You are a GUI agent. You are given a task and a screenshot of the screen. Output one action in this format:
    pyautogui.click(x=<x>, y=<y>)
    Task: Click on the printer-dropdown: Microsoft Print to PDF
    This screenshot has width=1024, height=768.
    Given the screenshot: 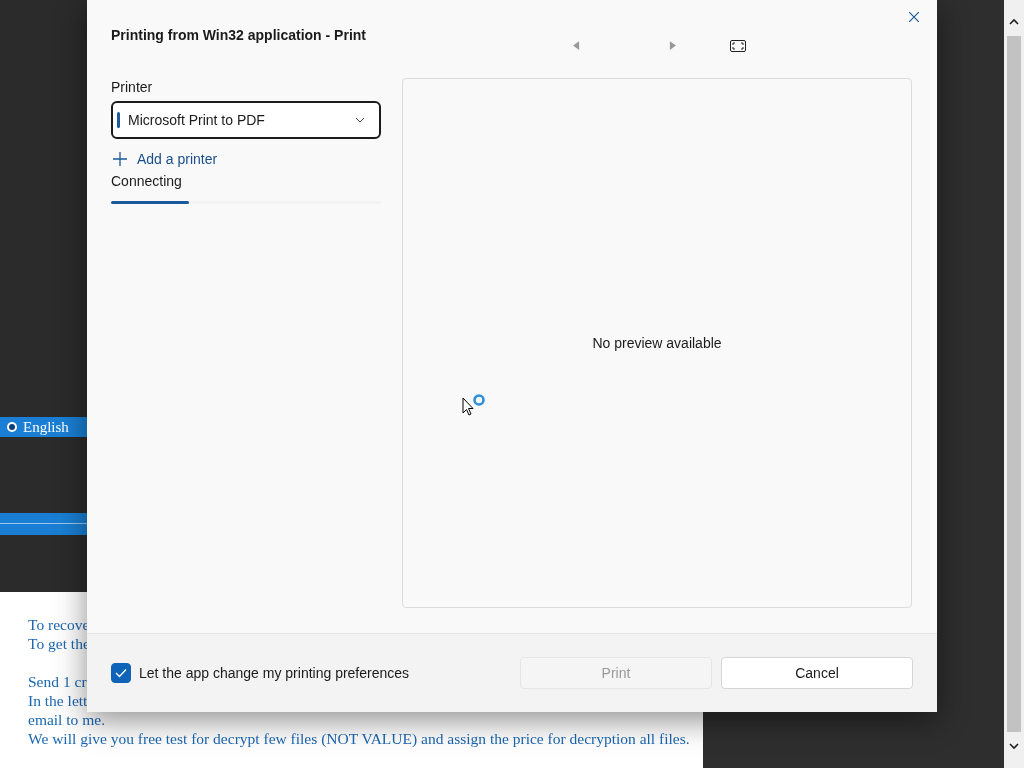 What is the action you would take?
    pyautogui.click(x=246, y=120)
    